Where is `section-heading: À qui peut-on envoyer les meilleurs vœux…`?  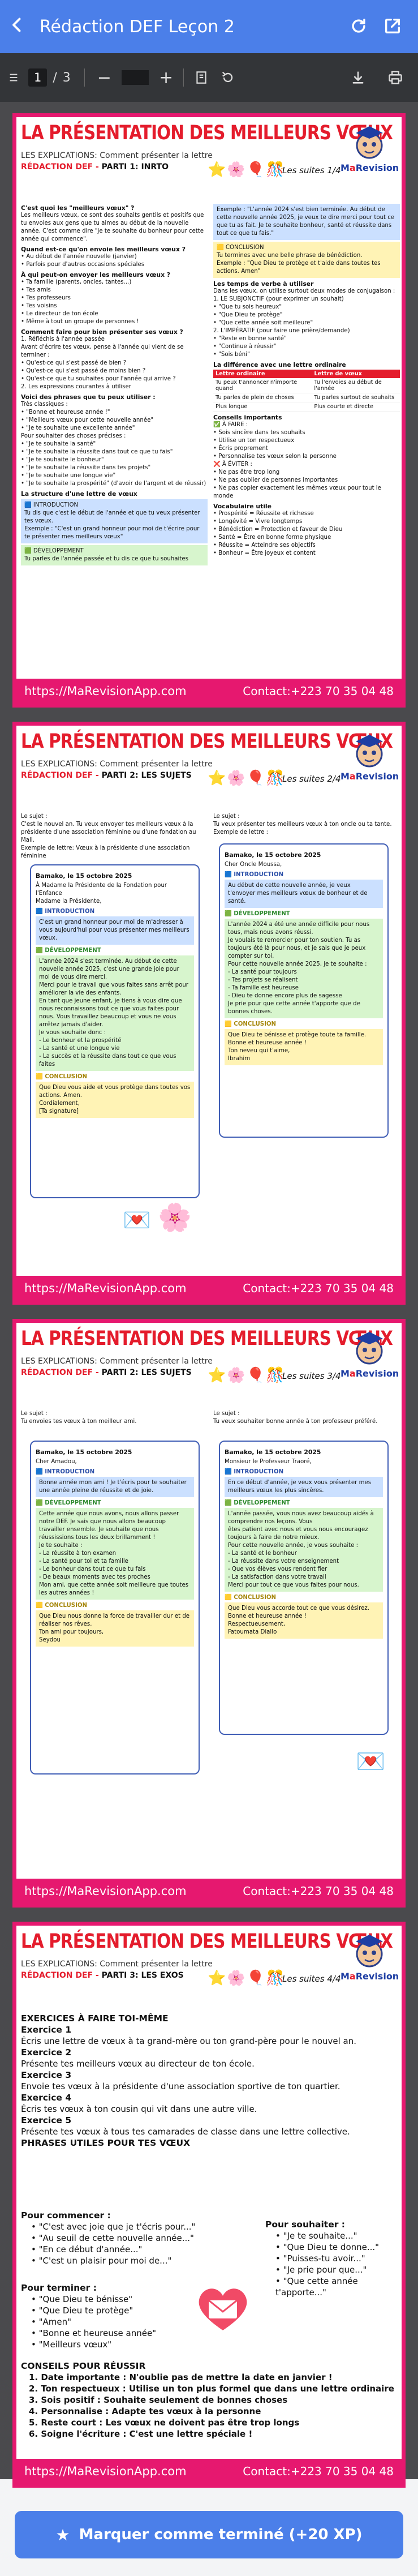 section-heading: À qui peut-on envoyer les meilleurs vœux… is located at coordinates (96, 274).